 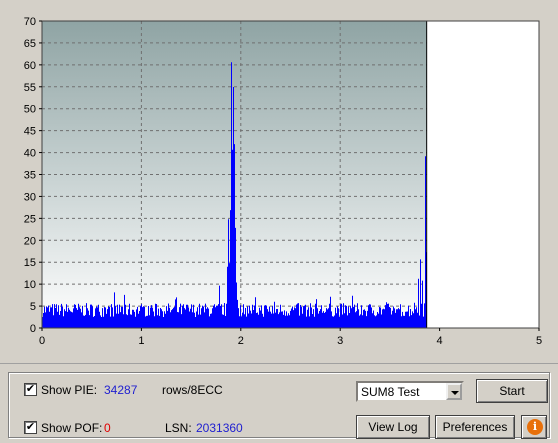 I want to click on info-icon: i, so click(x=535, y=427).